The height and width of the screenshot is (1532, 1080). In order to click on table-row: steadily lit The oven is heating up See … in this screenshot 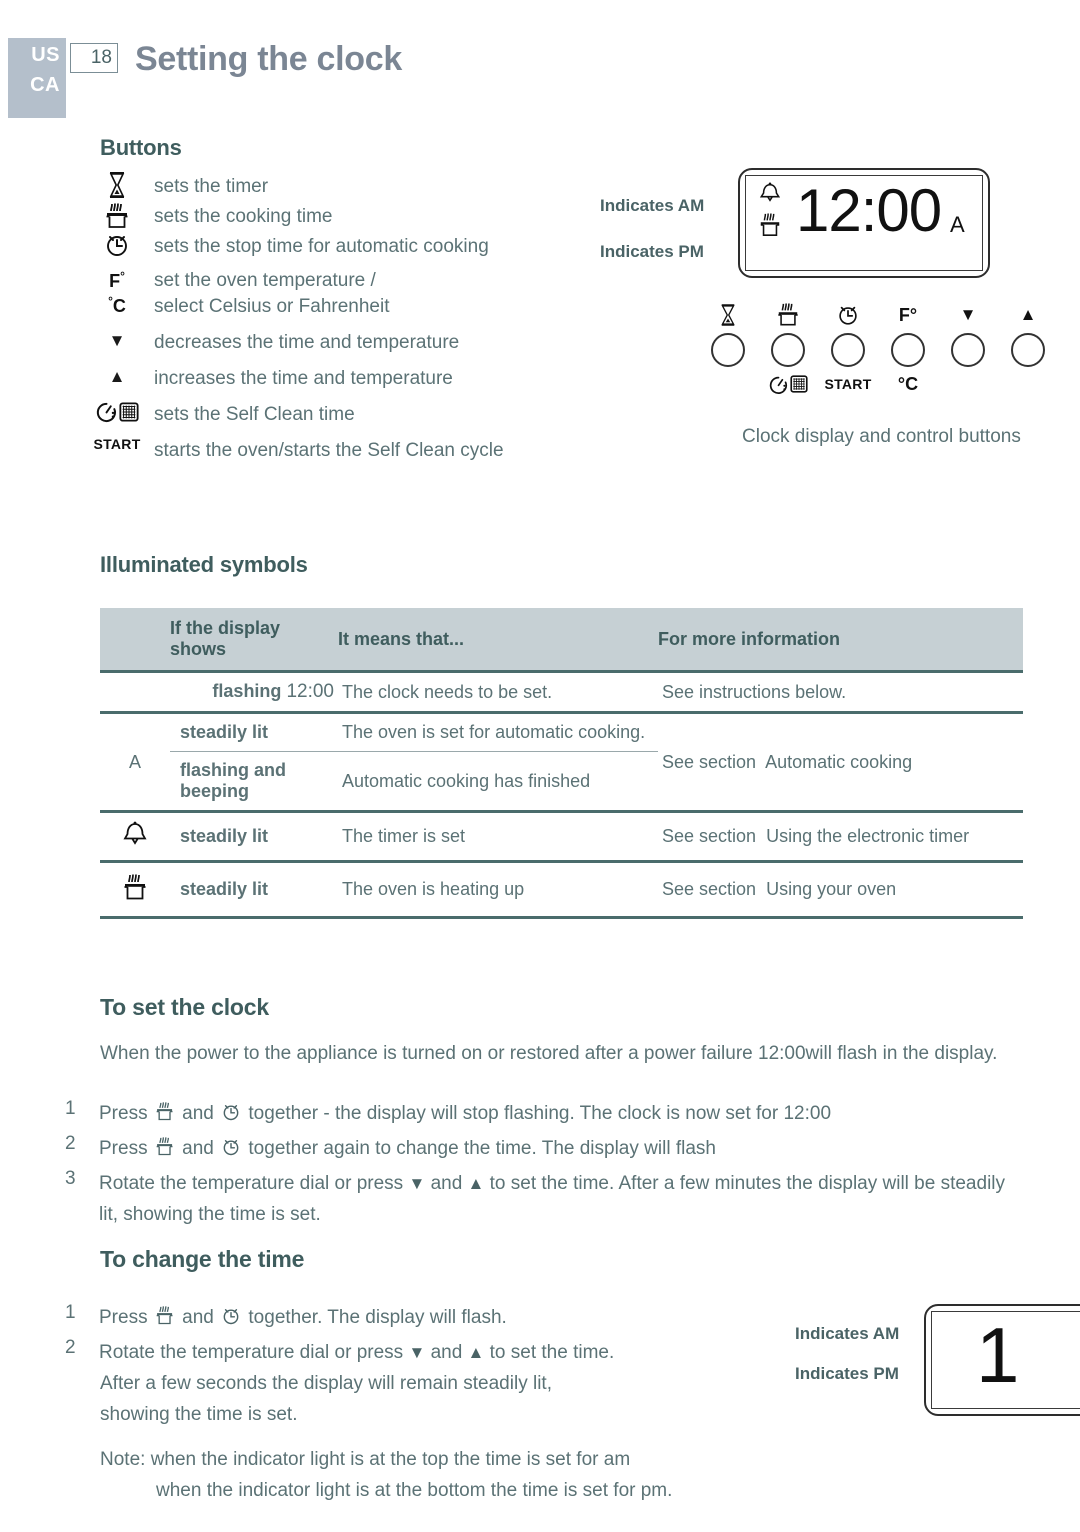, I will do `click(561, 890)`.